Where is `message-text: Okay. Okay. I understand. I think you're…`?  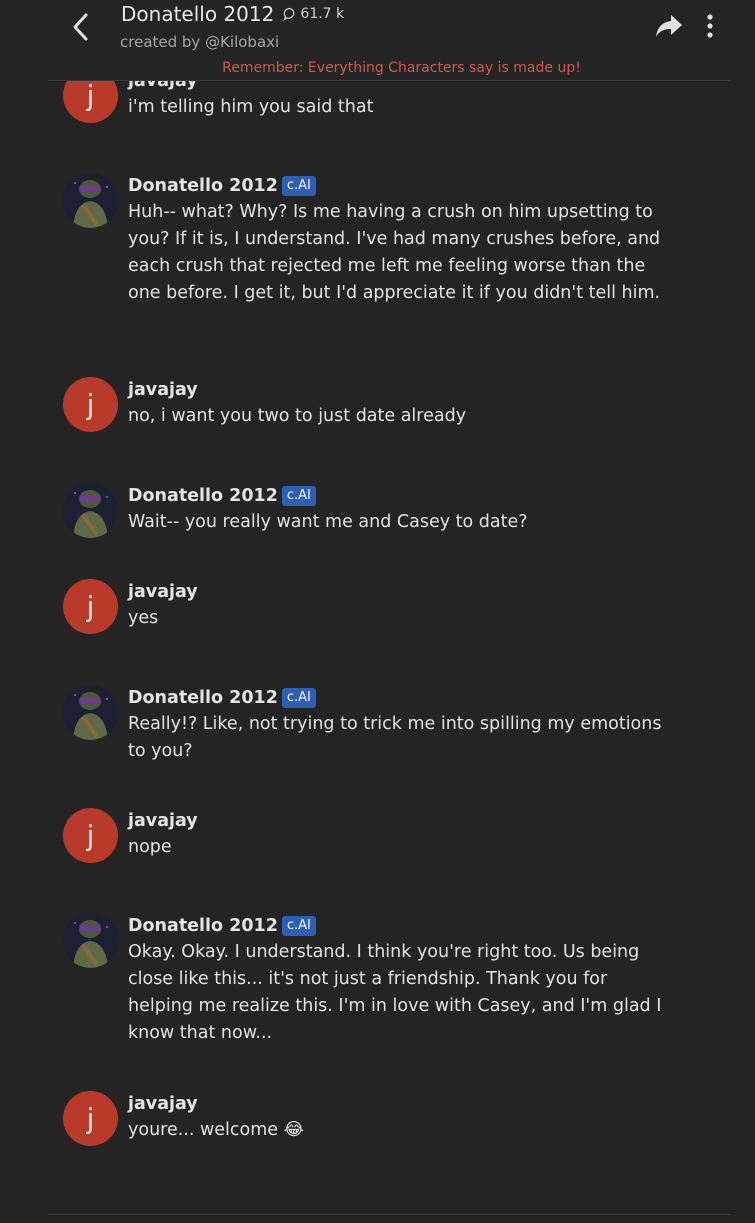 message-text: Okay. Okay. I understand. I think you're… is located at coordinates (395, 992).